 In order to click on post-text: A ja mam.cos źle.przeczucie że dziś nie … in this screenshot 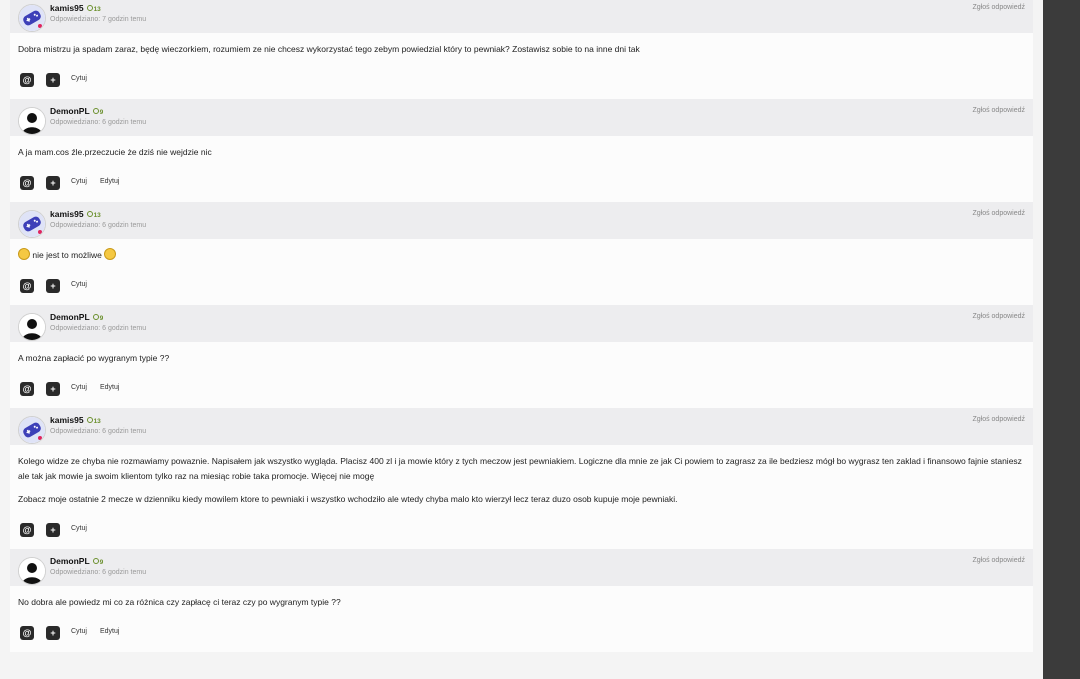, I will do `click(115, 152)`.